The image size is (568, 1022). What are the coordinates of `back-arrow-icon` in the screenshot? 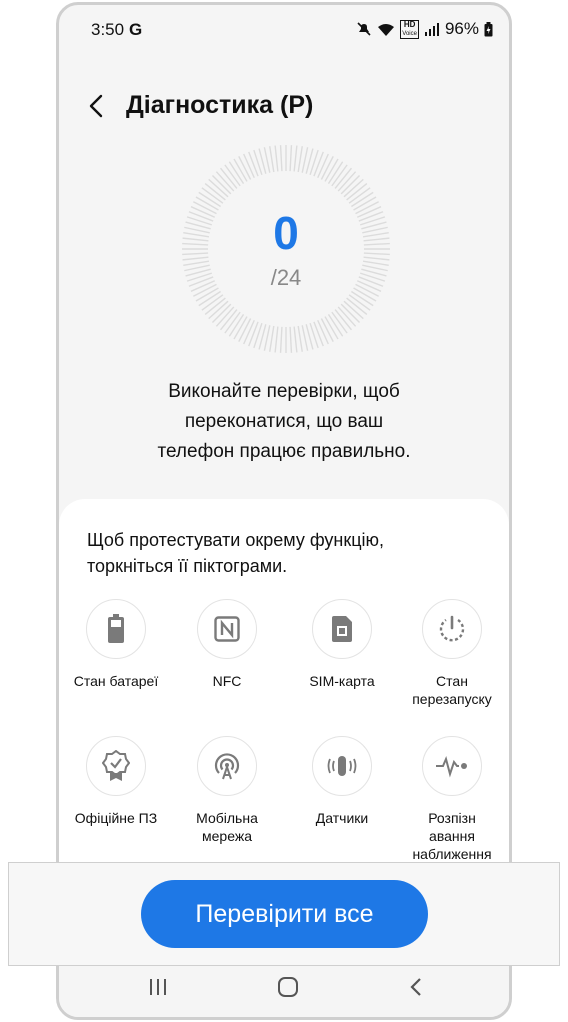 It's located at (415, 987).